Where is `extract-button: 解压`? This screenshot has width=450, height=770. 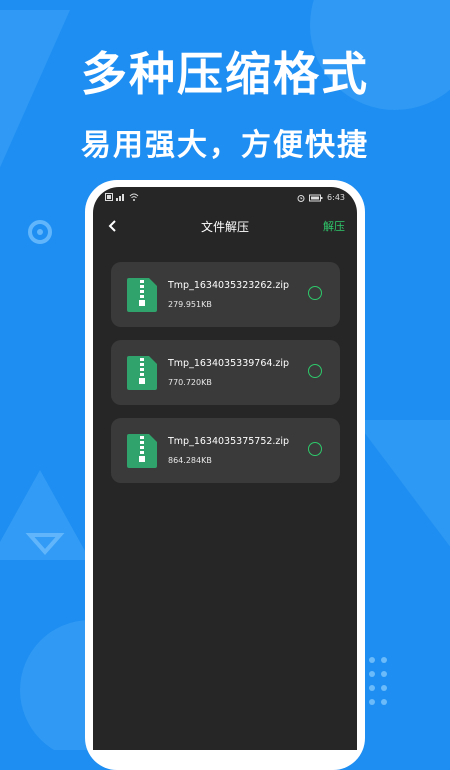 extract-button: 解压 is located at coordinates (334, 226).